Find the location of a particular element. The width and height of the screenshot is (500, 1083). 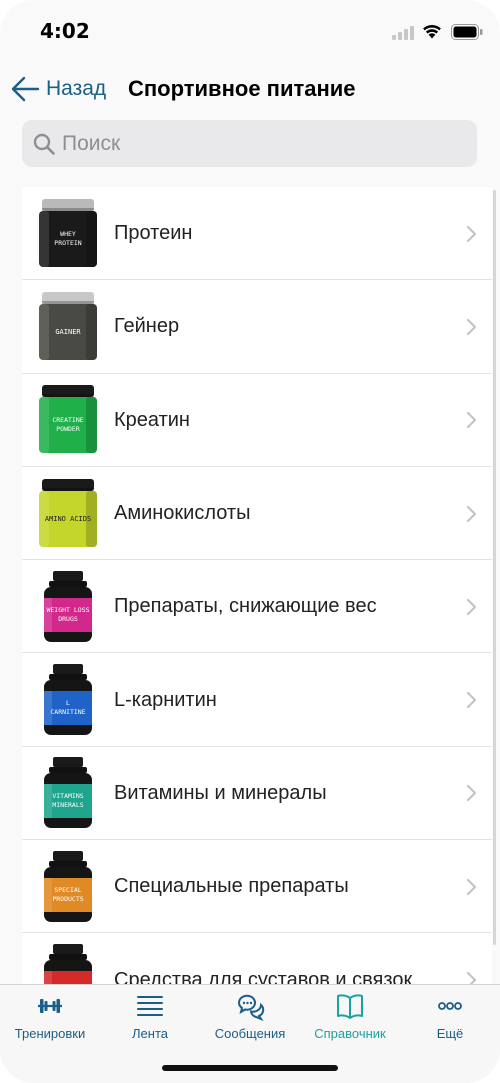

svg-text: AMINO ACIDS is located at coordinates (68, 519).